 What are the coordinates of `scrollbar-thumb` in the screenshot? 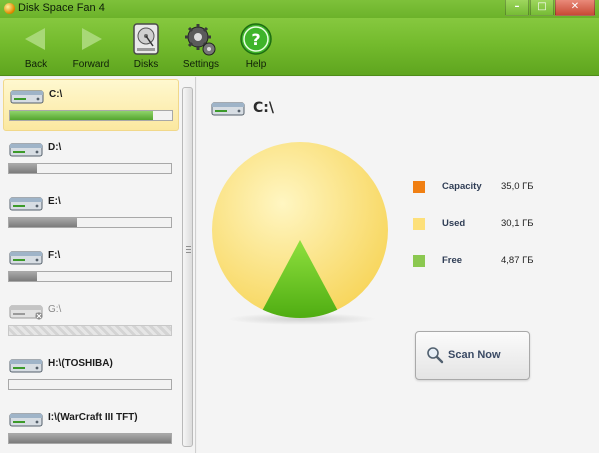 It's located at (187, 267).